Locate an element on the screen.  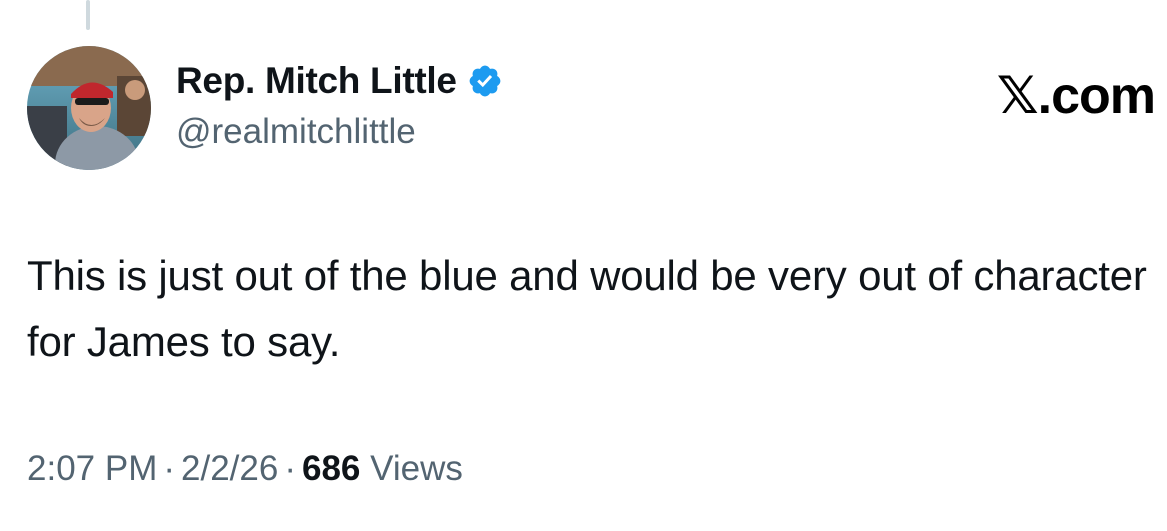
tweet-date: 2/2/26 is located at coordinates (229, 468).